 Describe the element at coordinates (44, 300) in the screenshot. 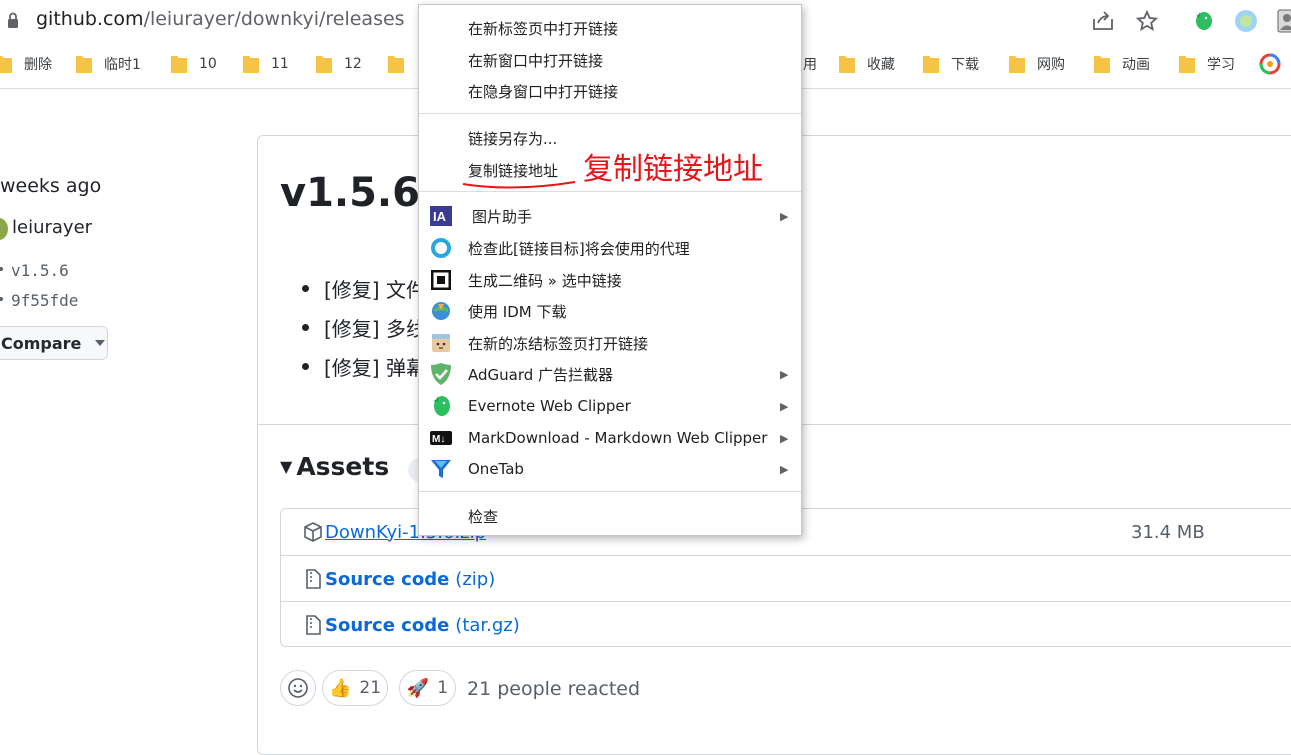

I see `release-commit: 9f55fde` at that location.